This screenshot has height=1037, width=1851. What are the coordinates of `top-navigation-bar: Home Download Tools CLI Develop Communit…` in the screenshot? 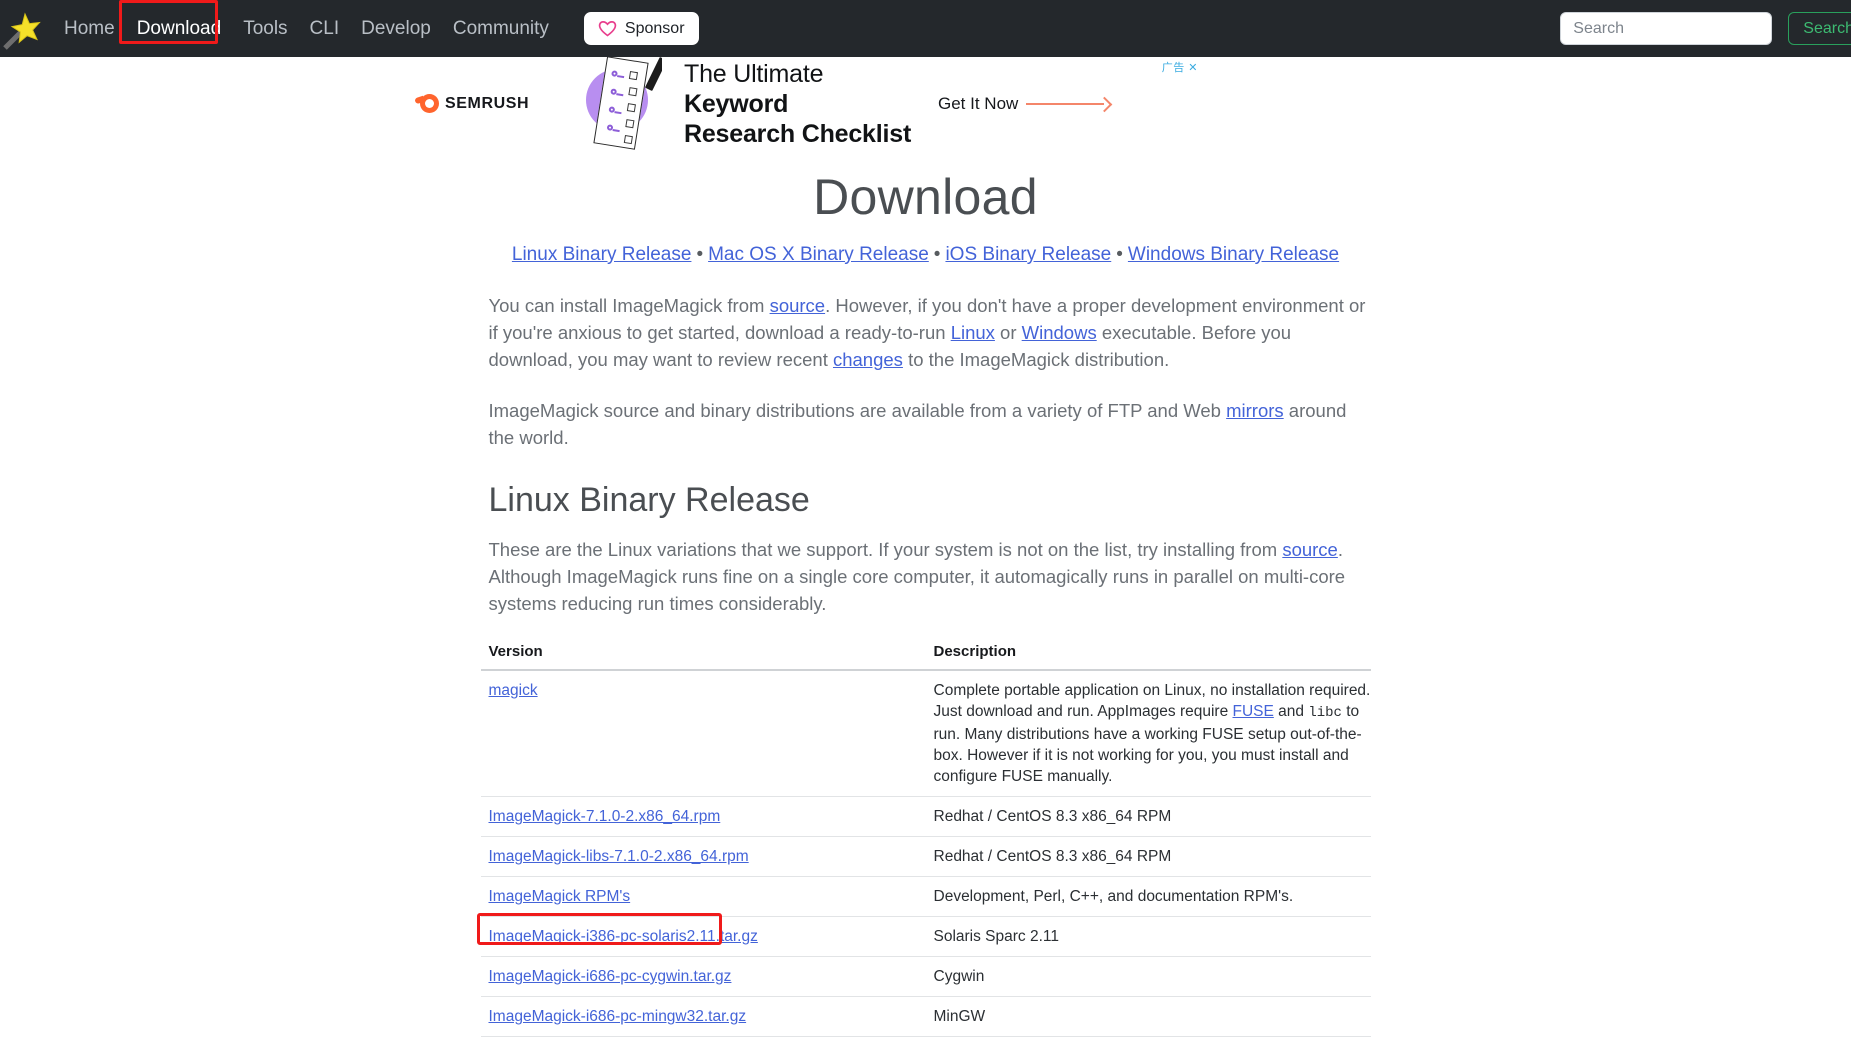 It's located at (925, 28).